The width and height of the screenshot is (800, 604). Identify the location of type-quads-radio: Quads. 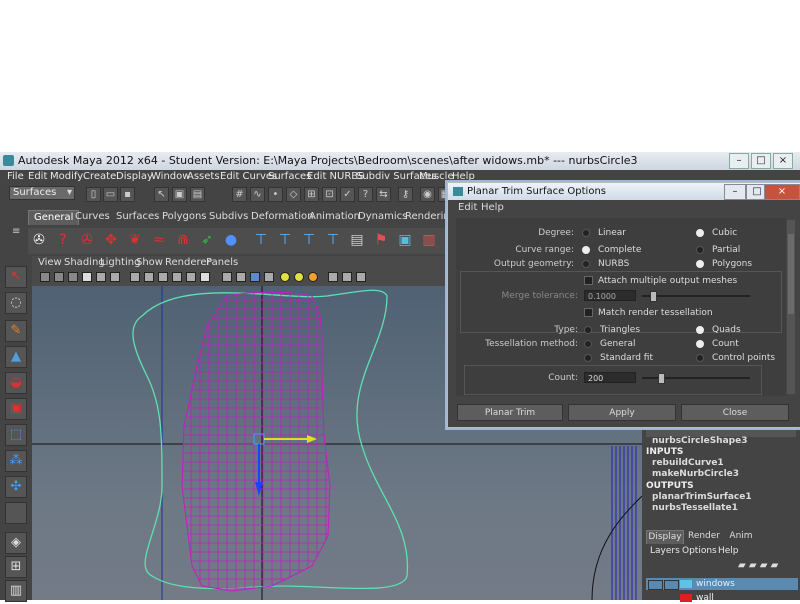
(718, 330).